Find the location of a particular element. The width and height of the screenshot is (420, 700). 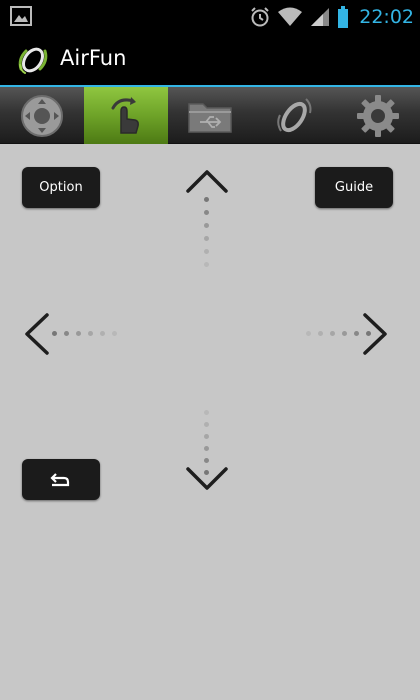

dpad-icon is located at coordinates (42, 115).